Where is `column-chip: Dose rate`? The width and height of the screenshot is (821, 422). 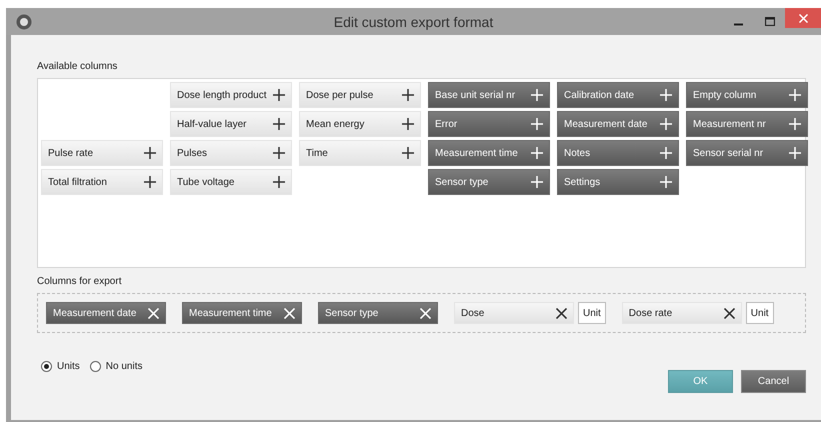 column-chip: Dose rate is located at coordinates (682, 313).